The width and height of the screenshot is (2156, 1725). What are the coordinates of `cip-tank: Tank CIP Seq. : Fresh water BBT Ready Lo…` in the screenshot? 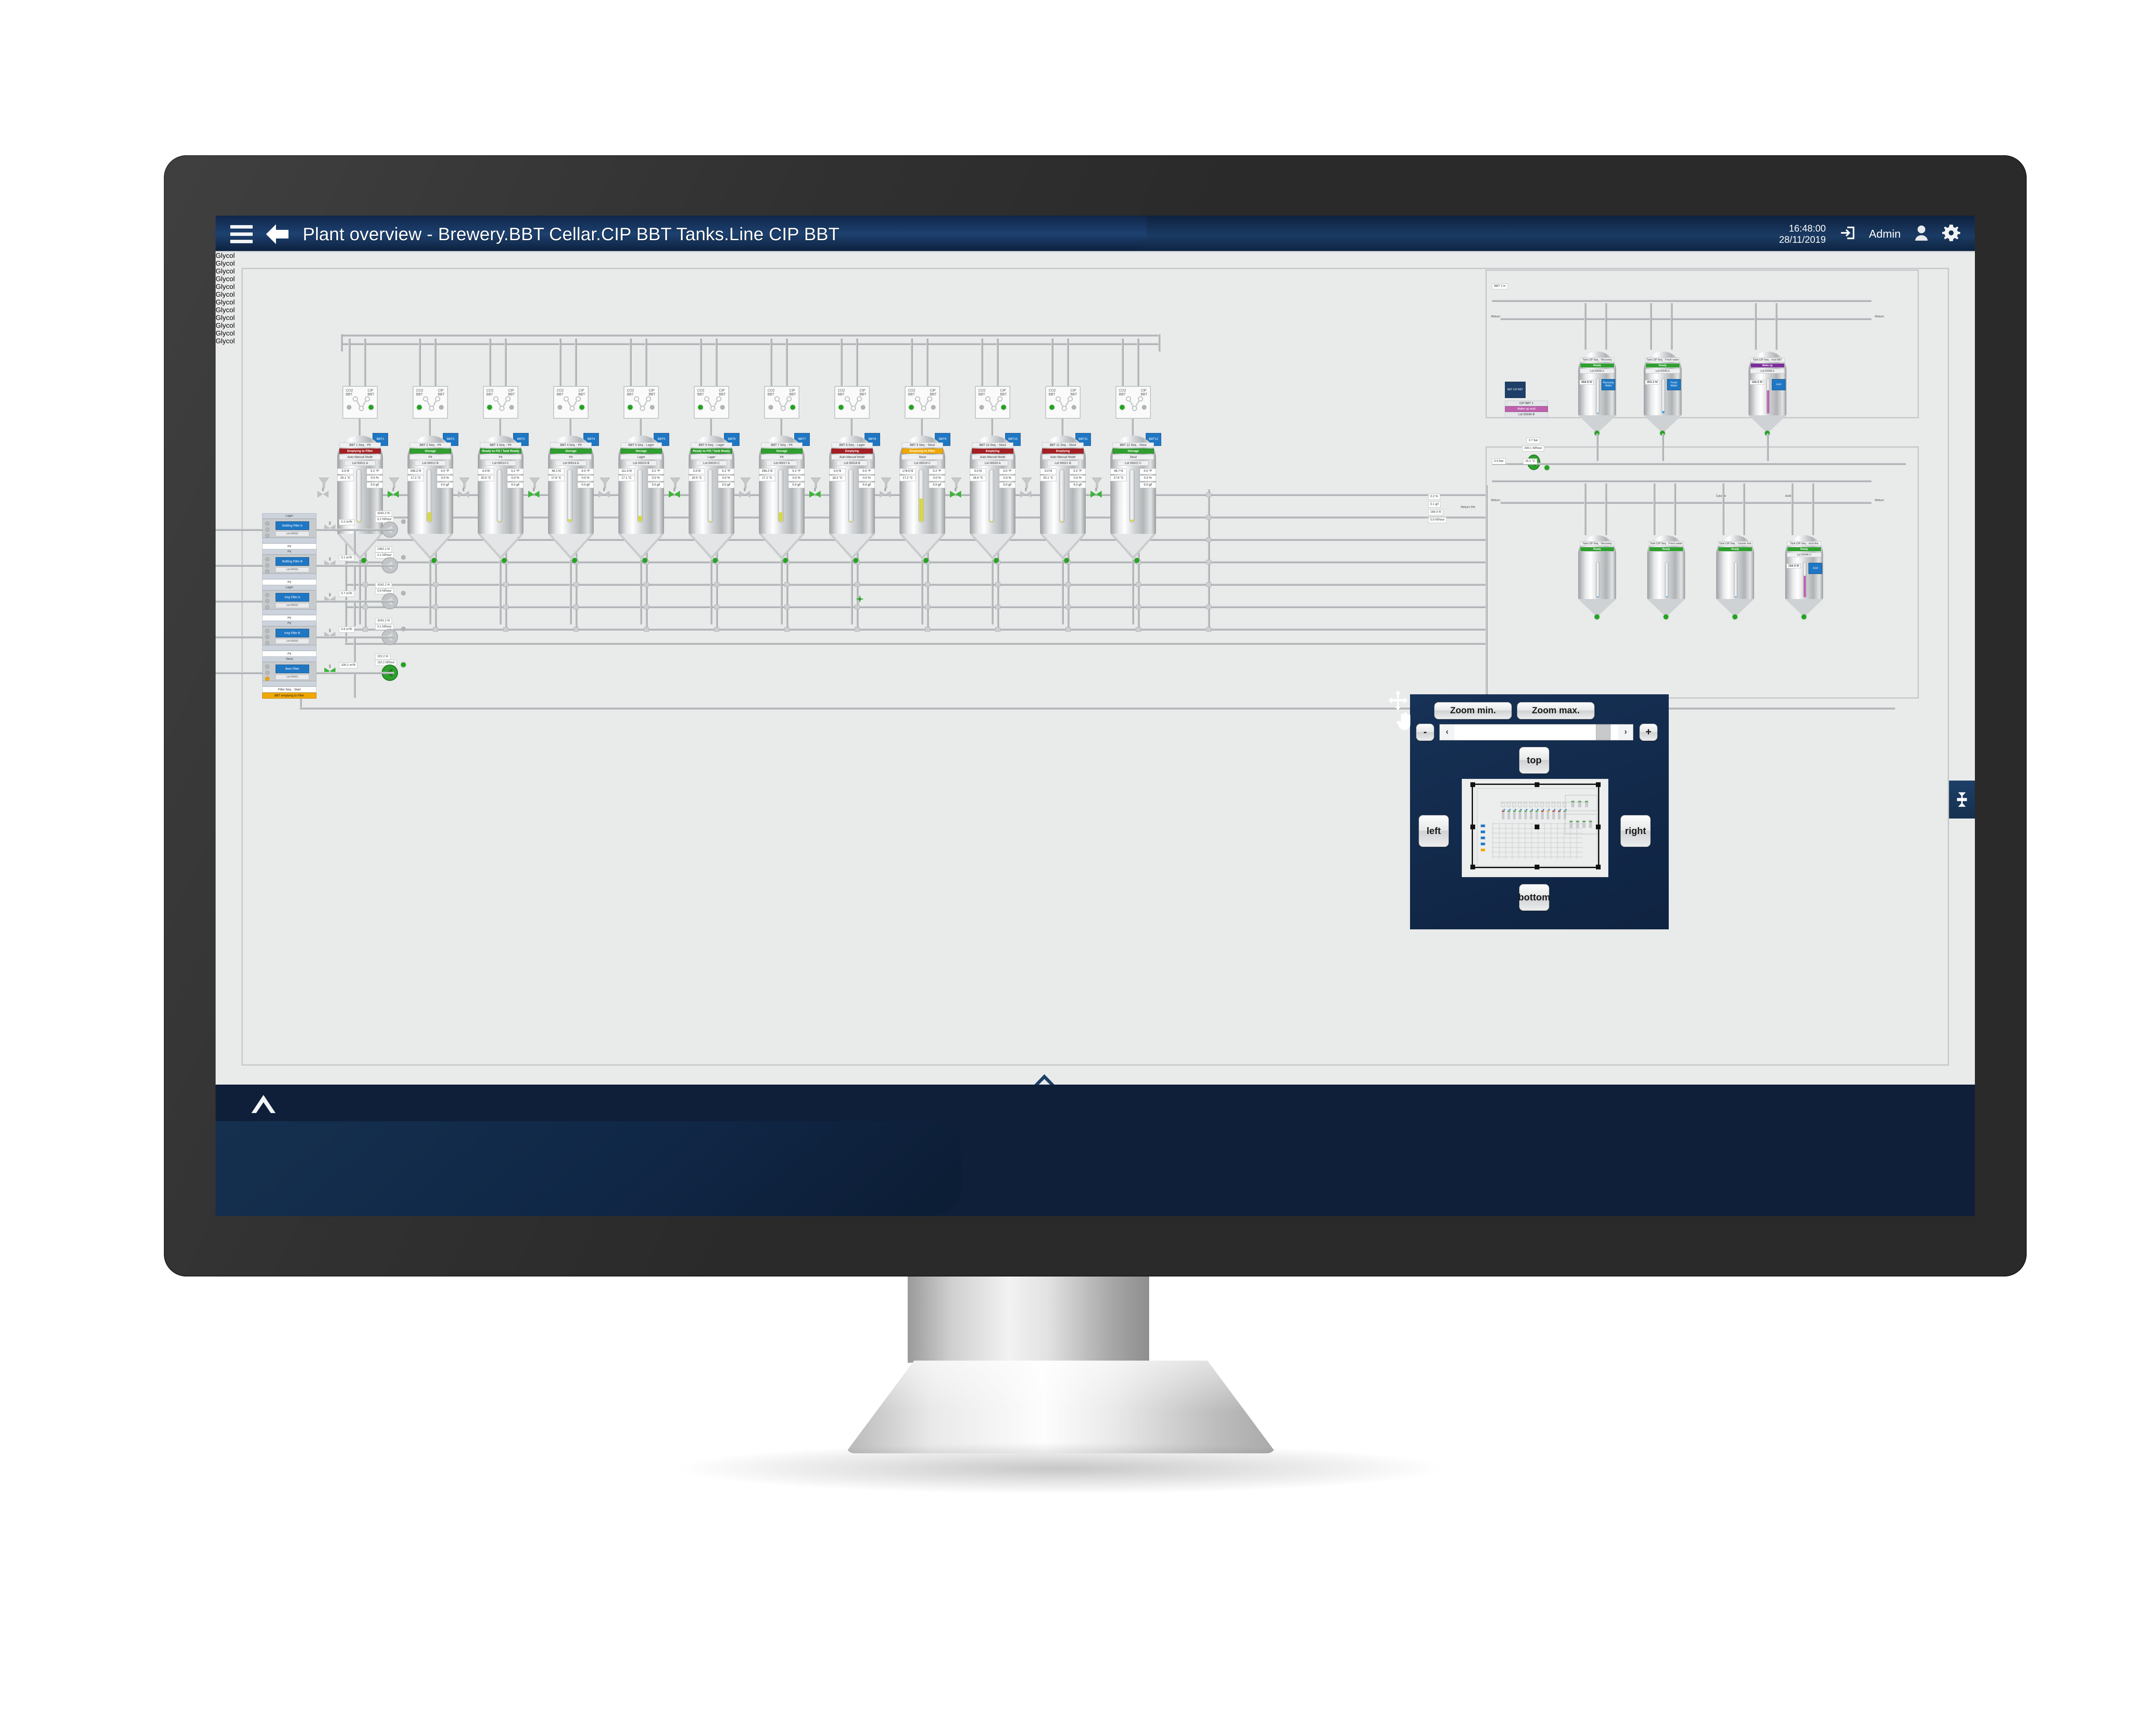 It's located at (1663, 392).